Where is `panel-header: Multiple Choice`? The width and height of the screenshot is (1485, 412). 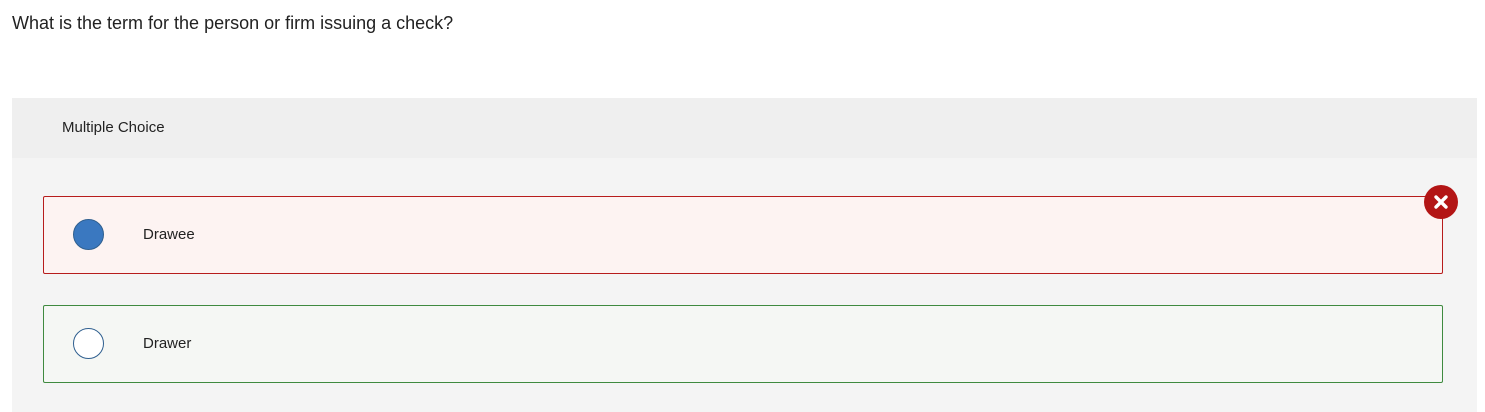 panel-header: Multiple Choice is located at coordinates (744, 128).